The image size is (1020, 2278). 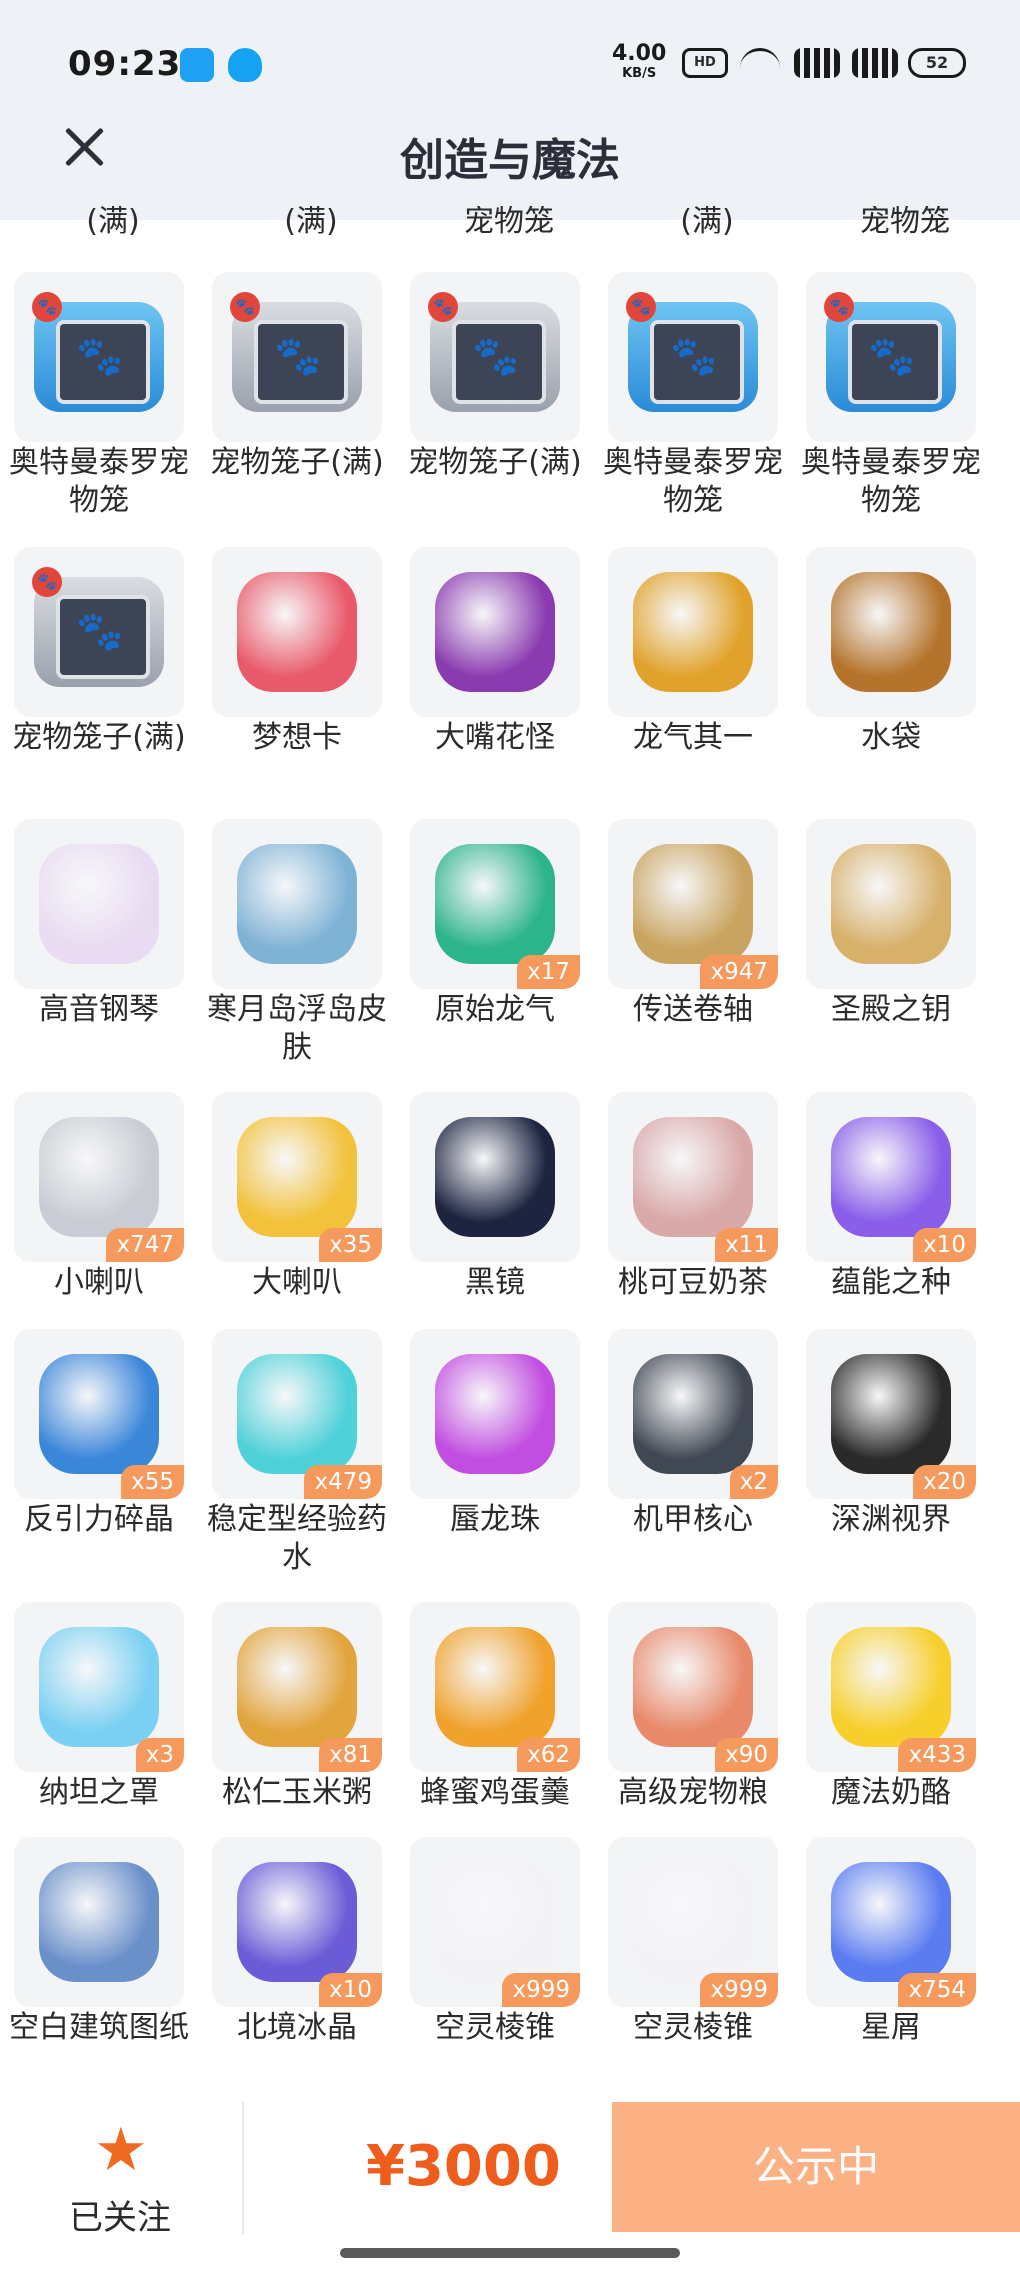 What do you see at coordinates (891, 1792) in the screenshot?
I see `item-name: 魔法奶酪` at bounding box center [891, 1792].